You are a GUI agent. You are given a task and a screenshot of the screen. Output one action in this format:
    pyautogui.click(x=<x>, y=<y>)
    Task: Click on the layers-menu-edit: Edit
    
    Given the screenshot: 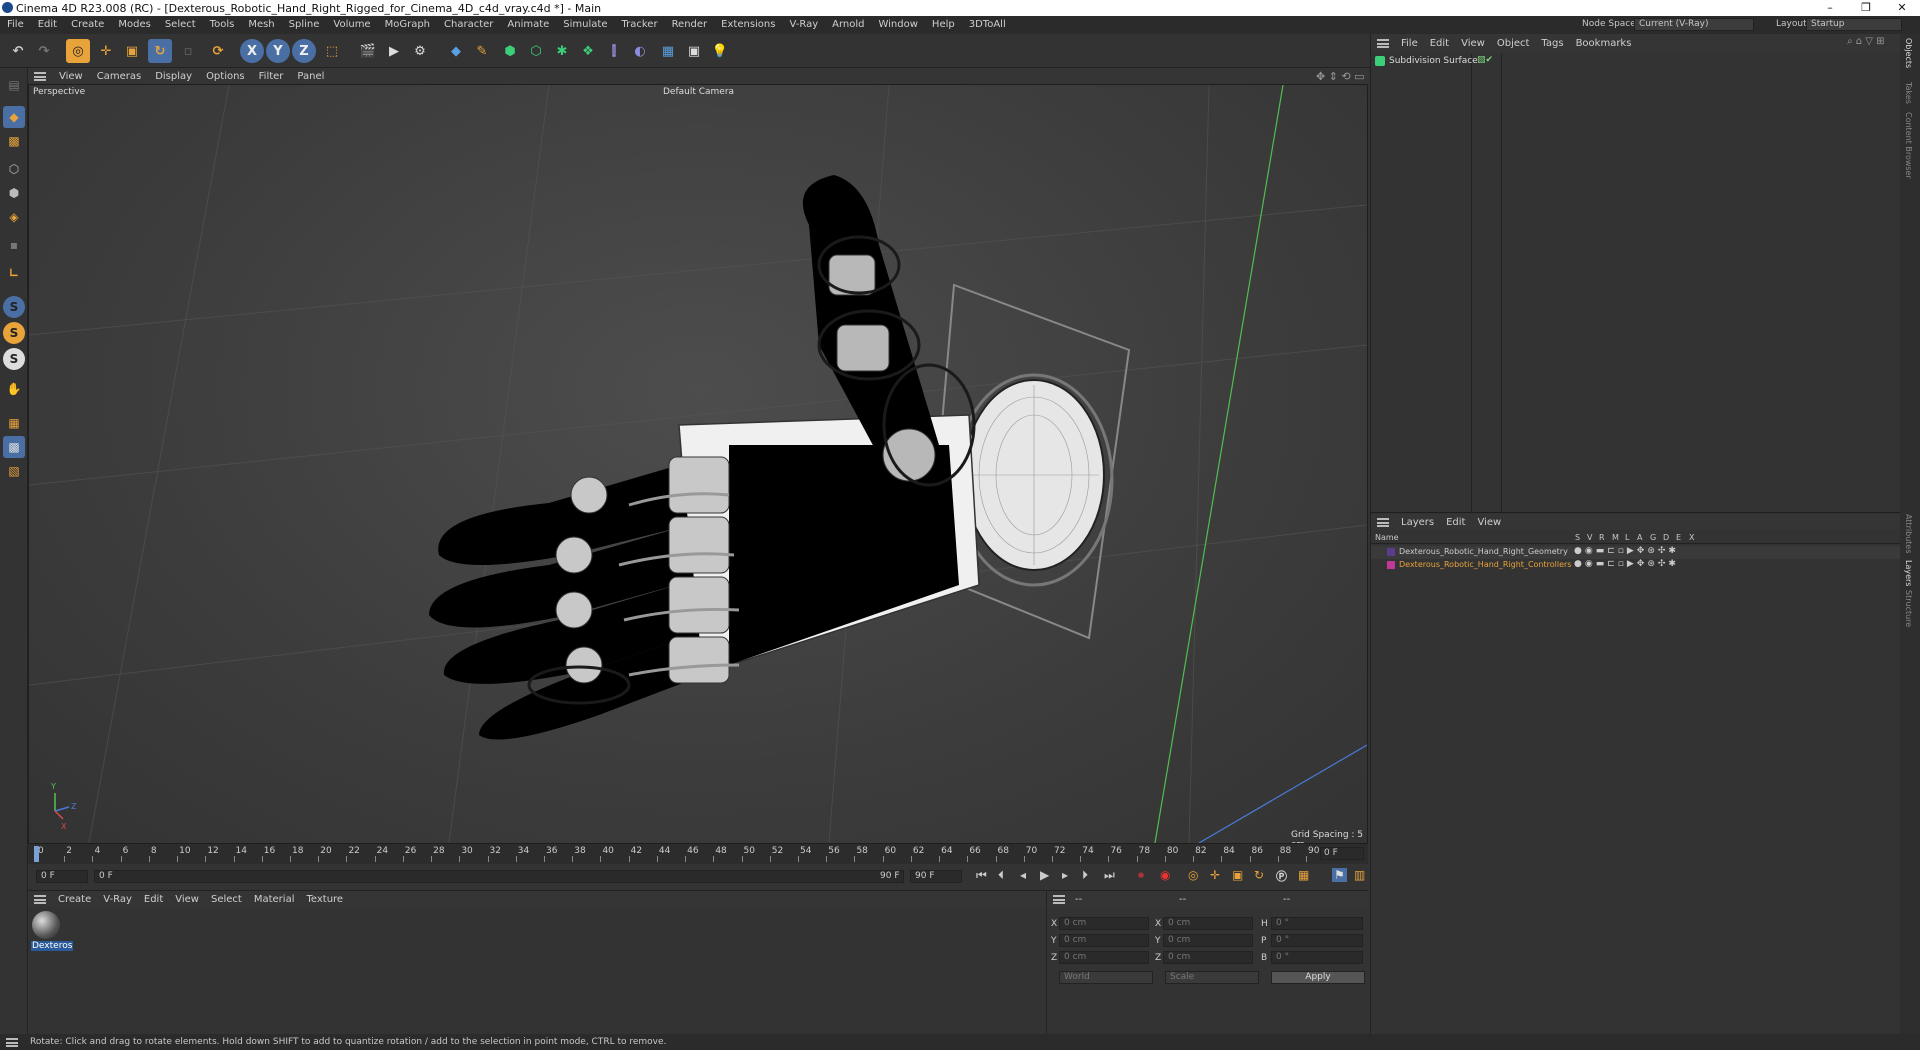 What is the action you would take?
    pyautogui.click(x=1455, y=522)
    